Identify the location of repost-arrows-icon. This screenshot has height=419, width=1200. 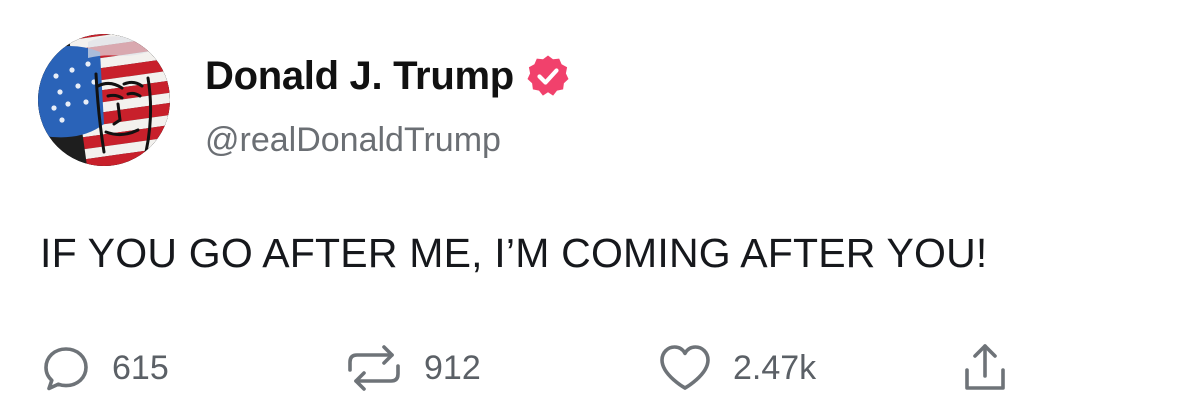
(374, 368).